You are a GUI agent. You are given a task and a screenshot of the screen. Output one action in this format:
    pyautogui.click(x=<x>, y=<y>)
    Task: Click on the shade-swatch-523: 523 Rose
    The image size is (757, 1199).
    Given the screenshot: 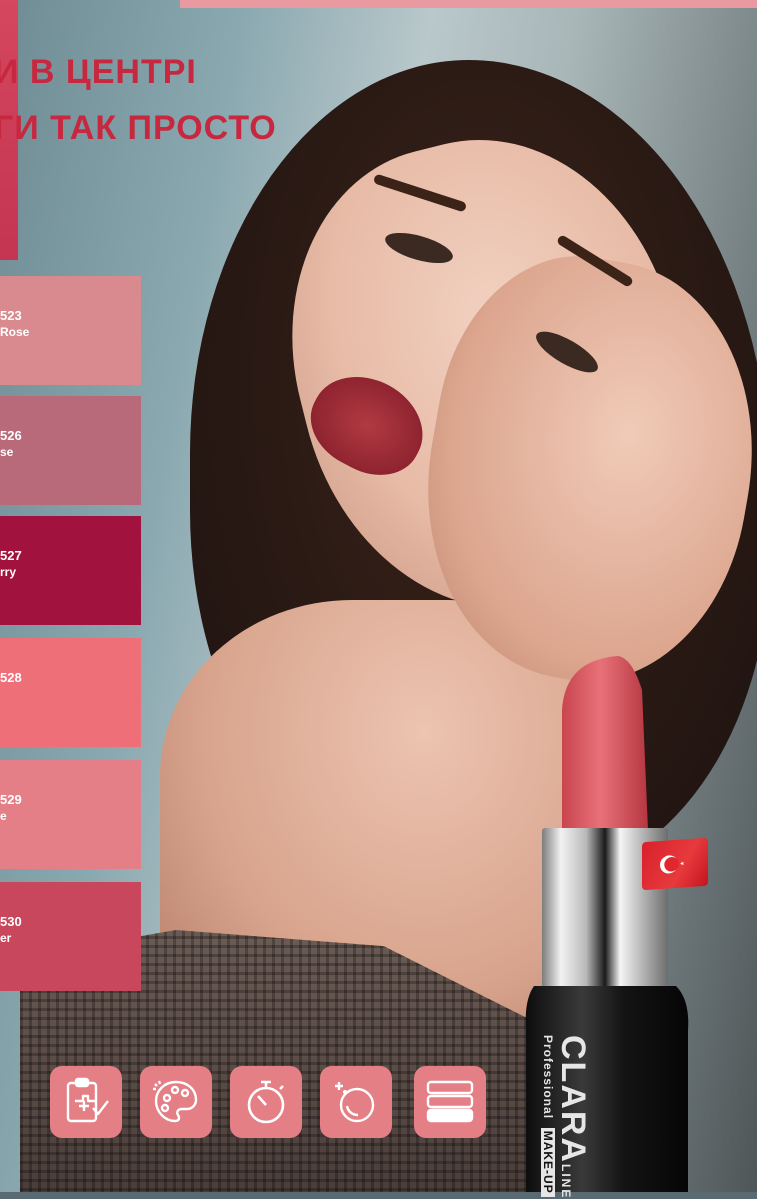 What is the action you would take?
    pyautogui.click(x=70, y=330)
    